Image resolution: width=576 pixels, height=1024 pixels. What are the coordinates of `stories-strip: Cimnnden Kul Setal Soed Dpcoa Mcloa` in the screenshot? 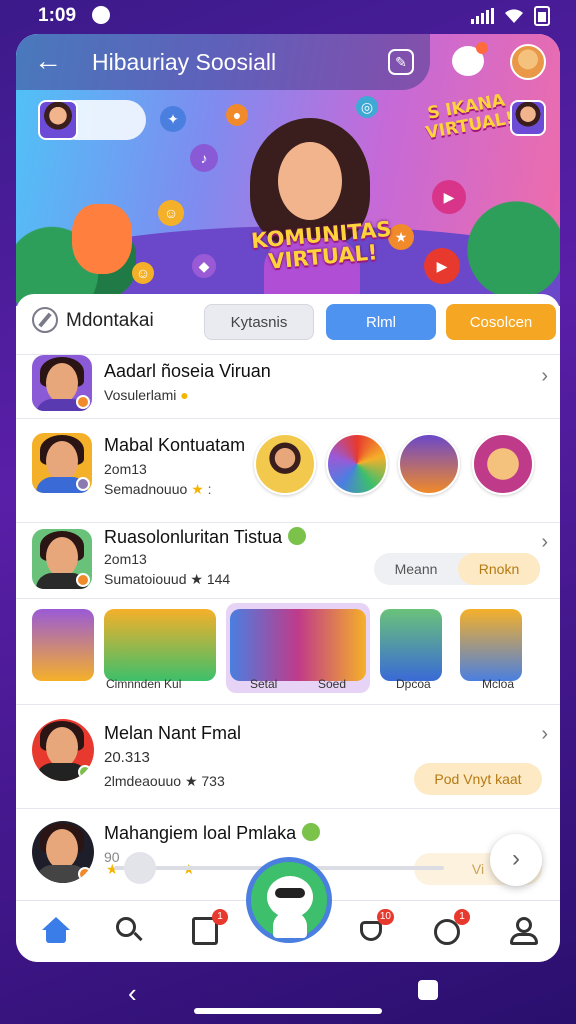 It's located at (288, 651).